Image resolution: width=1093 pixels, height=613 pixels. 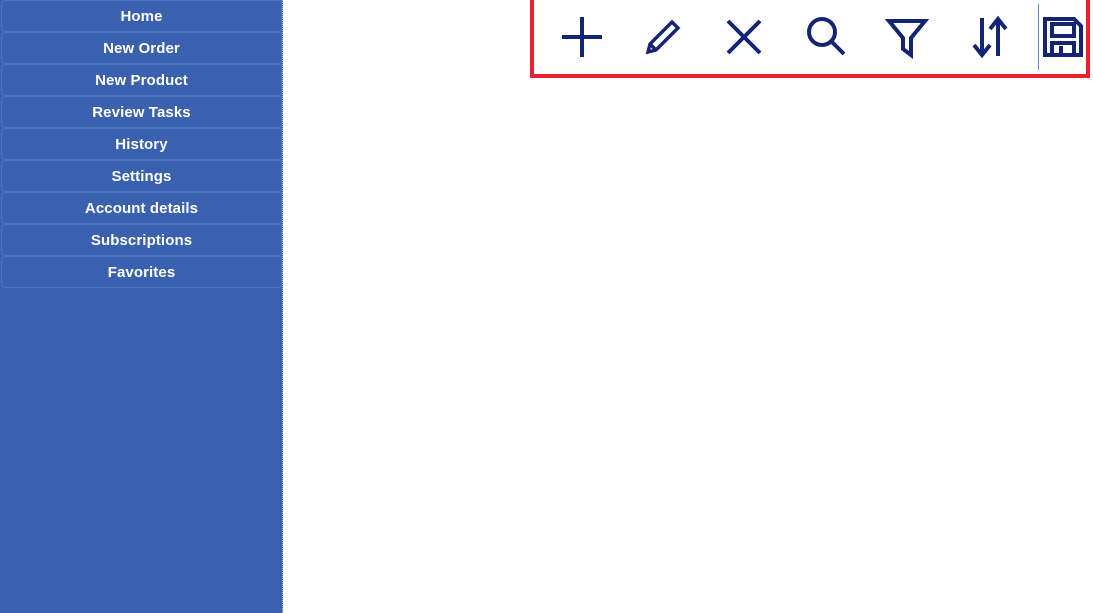 I want to click on toolbar-highlight-box, so click(x=810, y=39).